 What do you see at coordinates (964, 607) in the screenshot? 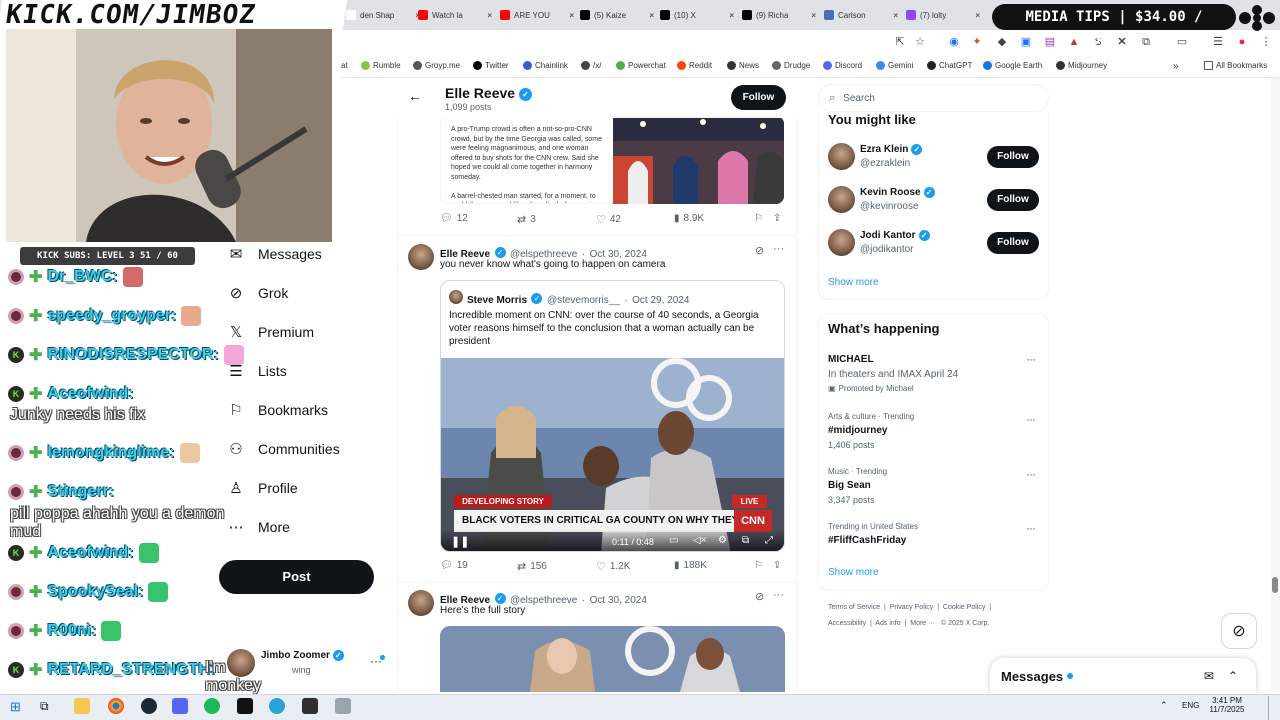
I see `footer-link: Cookie Policy` at bounding box center [964, 607].